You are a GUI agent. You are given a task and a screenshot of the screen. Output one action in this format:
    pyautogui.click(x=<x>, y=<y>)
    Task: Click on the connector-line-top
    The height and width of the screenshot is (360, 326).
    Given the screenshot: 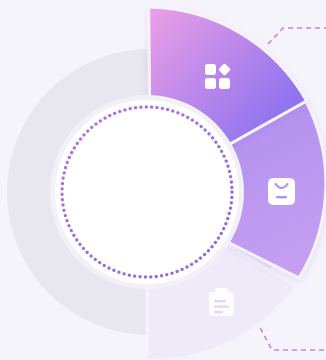 What is the action you would take?
    pyautogui.click(x=296, y=36)
    